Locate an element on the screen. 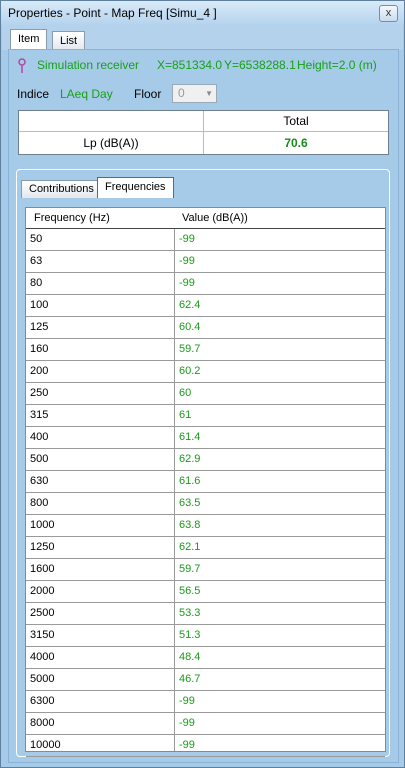 This screenshot has height=768, width=405. value-cell: 61.4 is located at coordinates (190, 437).